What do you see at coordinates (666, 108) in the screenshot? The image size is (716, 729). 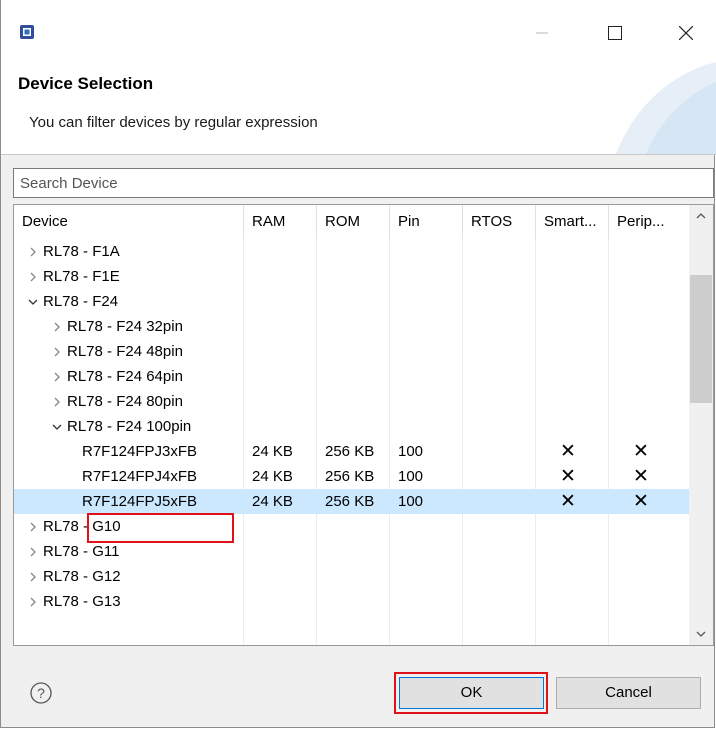 I see `header-decoration` at bounding box center [666, 108].